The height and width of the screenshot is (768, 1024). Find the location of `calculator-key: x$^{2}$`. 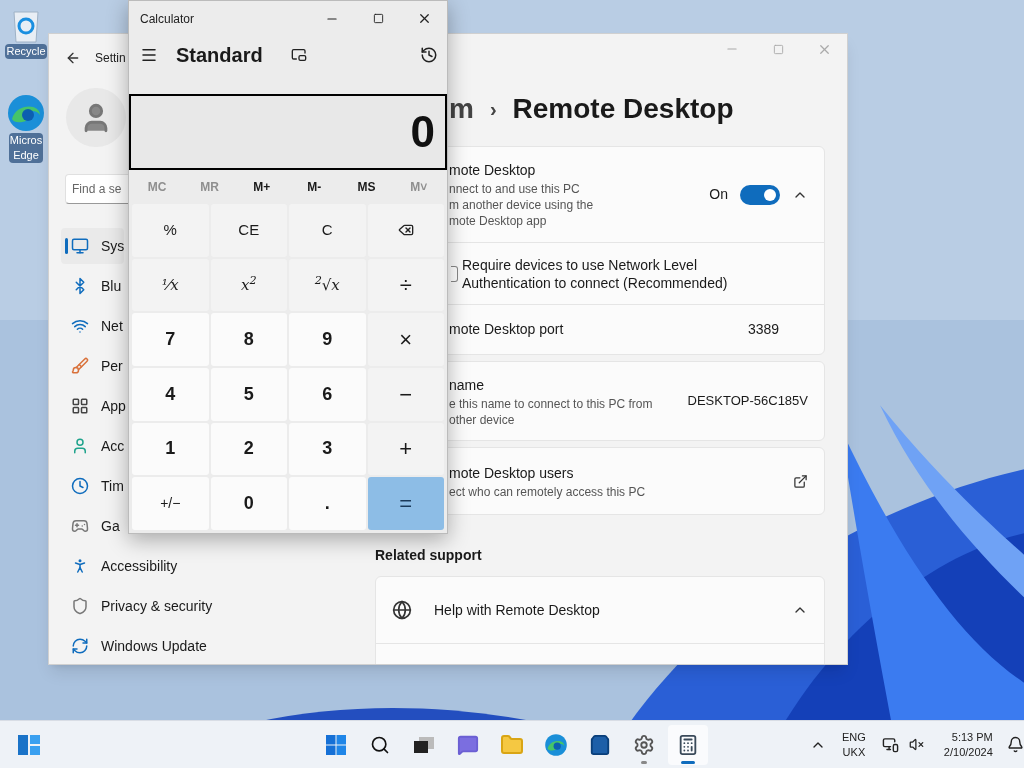

calculator-key: x$^{2}$ is located at coordinates (248, 285).